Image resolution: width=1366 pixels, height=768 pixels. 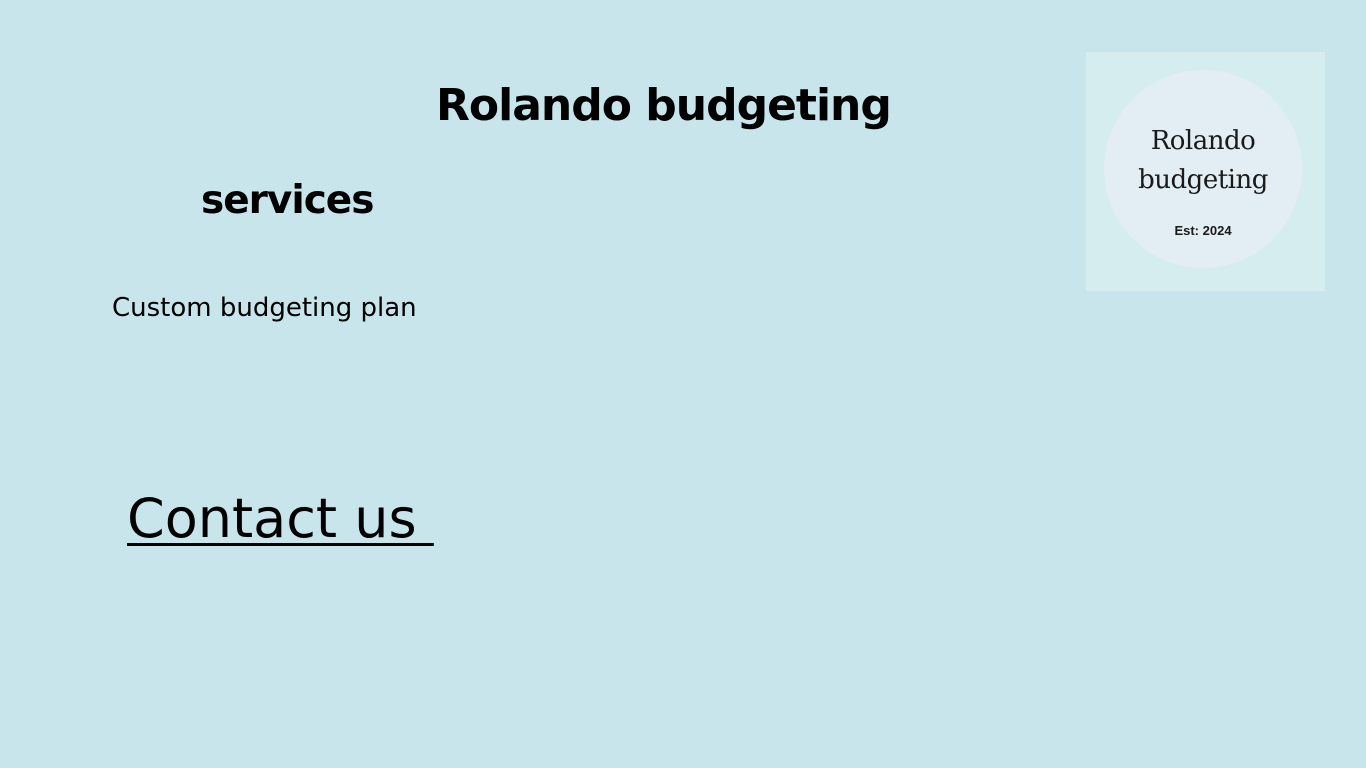 What do you see at coordinates (287, 200) in the screenshot?
I see `services-heading: services` at bounding box center [287, 200].